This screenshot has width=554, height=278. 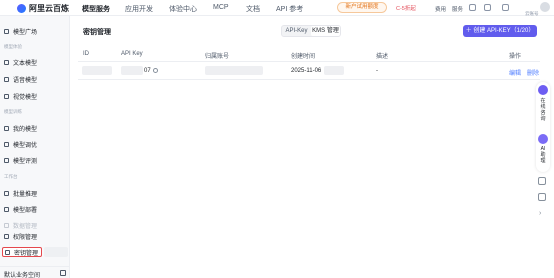 What do you see at coordinates (306, 71) in the screenshot?
I see `created-time: 2025-11-06` at bounding box center [306, 71].